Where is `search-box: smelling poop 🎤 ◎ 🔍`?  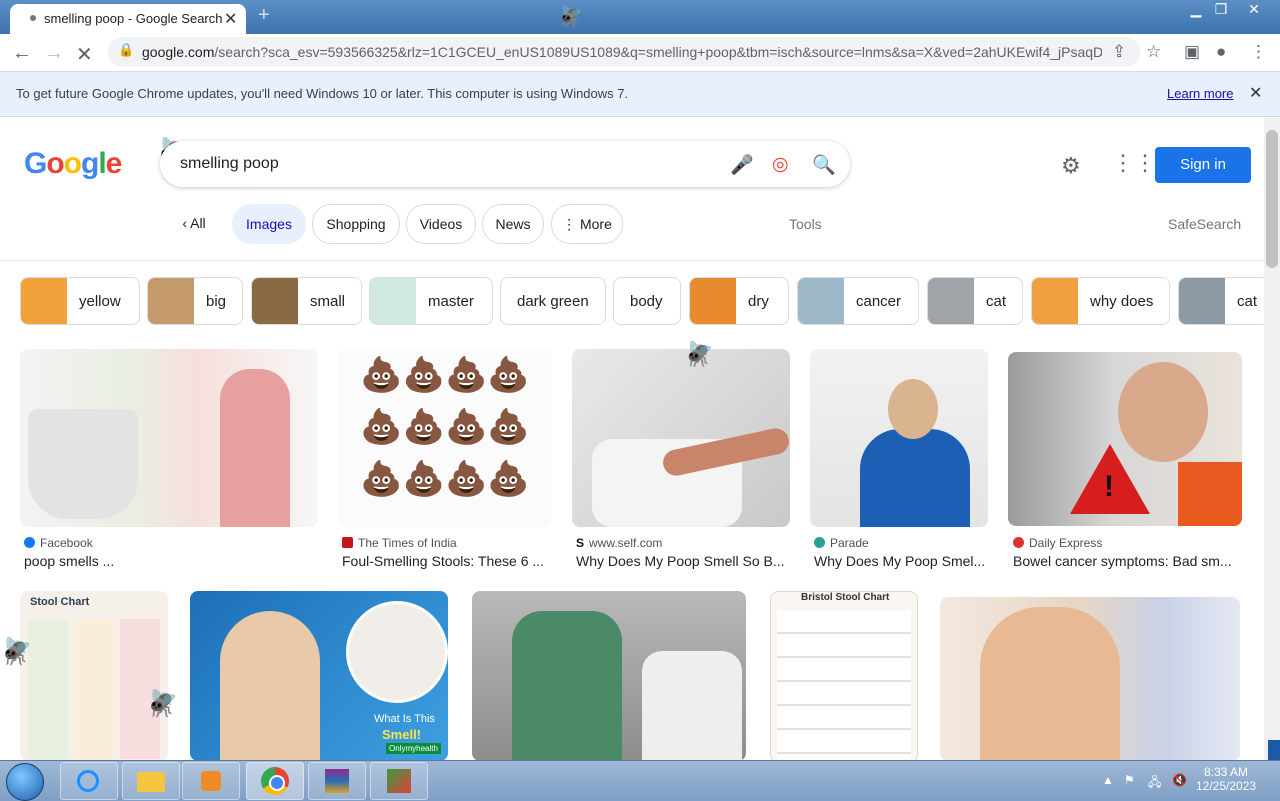 search-box: smelling poop 🎤 ◎ 🔍 is located at coordinates (505, 164).